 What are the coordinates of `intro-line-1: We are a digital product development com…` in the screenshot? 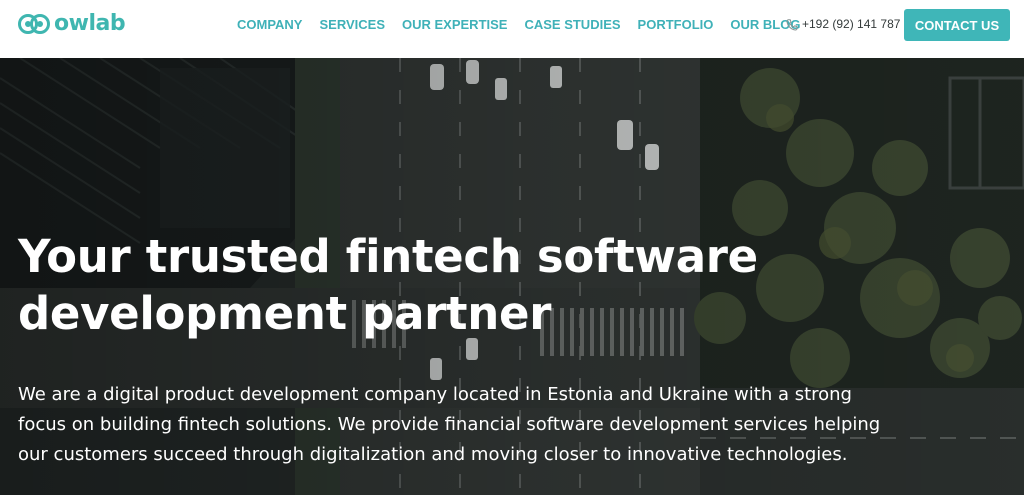 It's located at (435, 394).